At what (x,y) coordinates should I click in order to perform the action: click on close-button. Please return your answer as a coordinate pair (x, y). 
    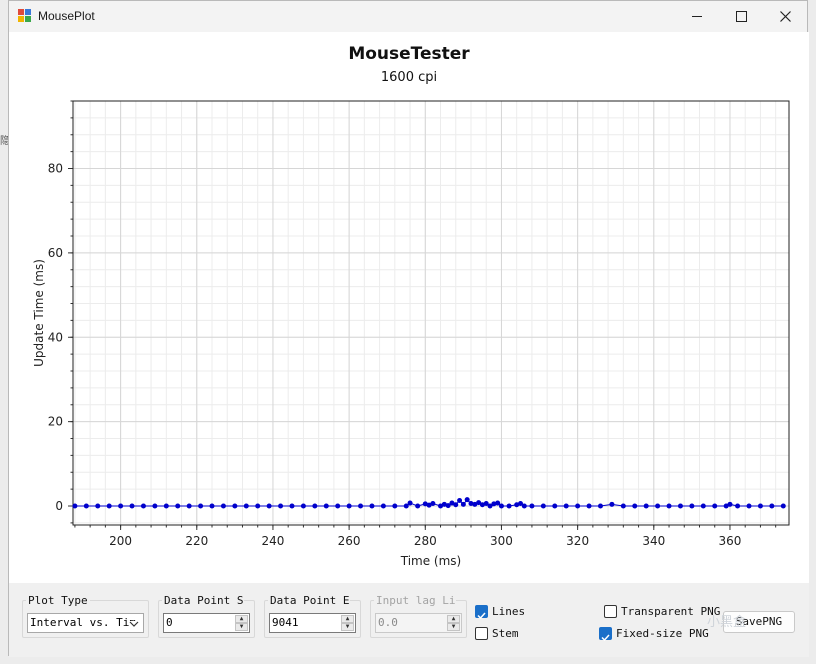
    Looking at the image, I should click on (785, 16).